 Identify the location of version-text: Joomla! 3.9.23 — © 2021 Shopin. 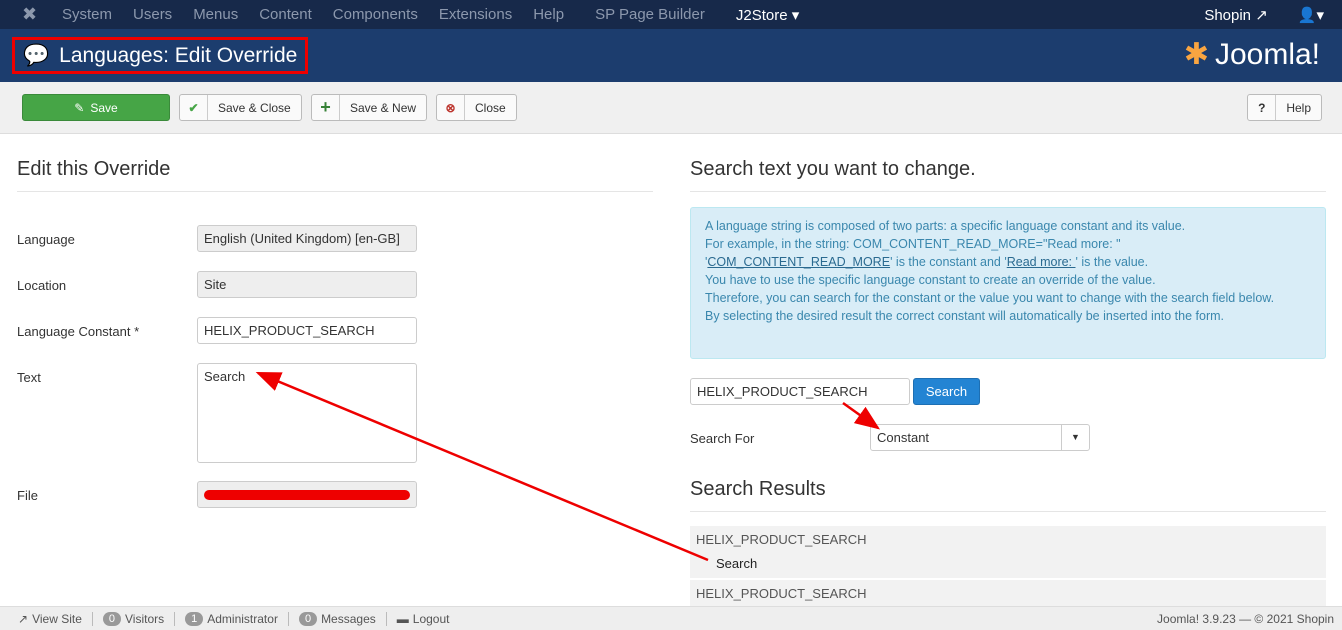
(1245, 618).